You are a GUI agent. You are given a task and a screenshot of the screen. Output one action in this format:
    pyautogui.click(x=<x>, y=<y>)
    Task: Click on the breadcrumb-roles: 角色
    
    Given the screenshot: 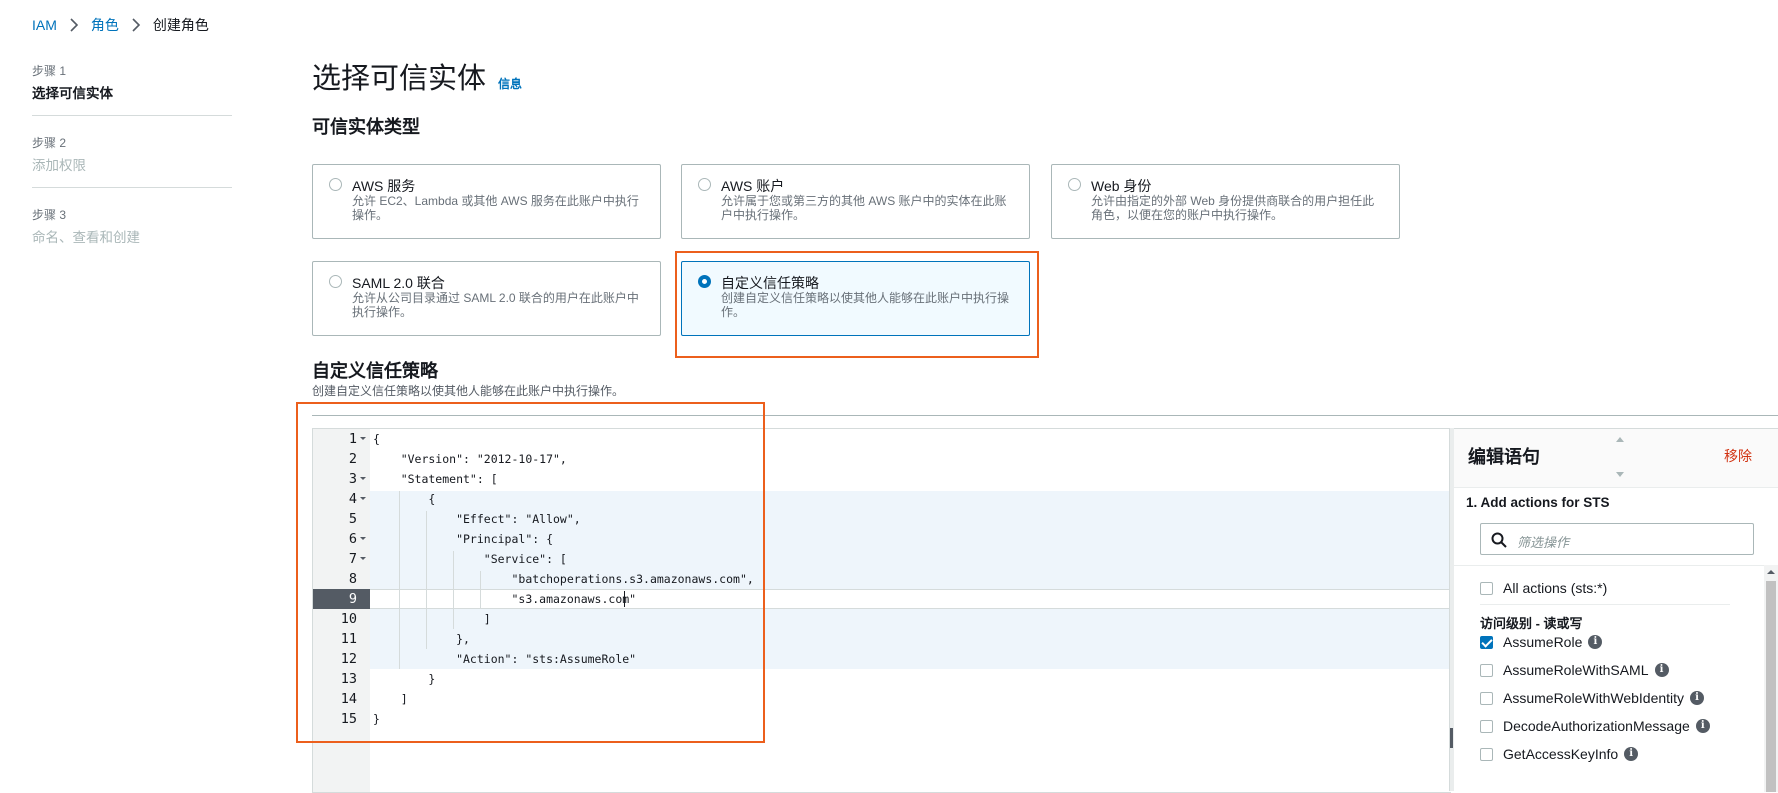 What is the action you would take?
    pyautogui.click(x=105, y=25)
    